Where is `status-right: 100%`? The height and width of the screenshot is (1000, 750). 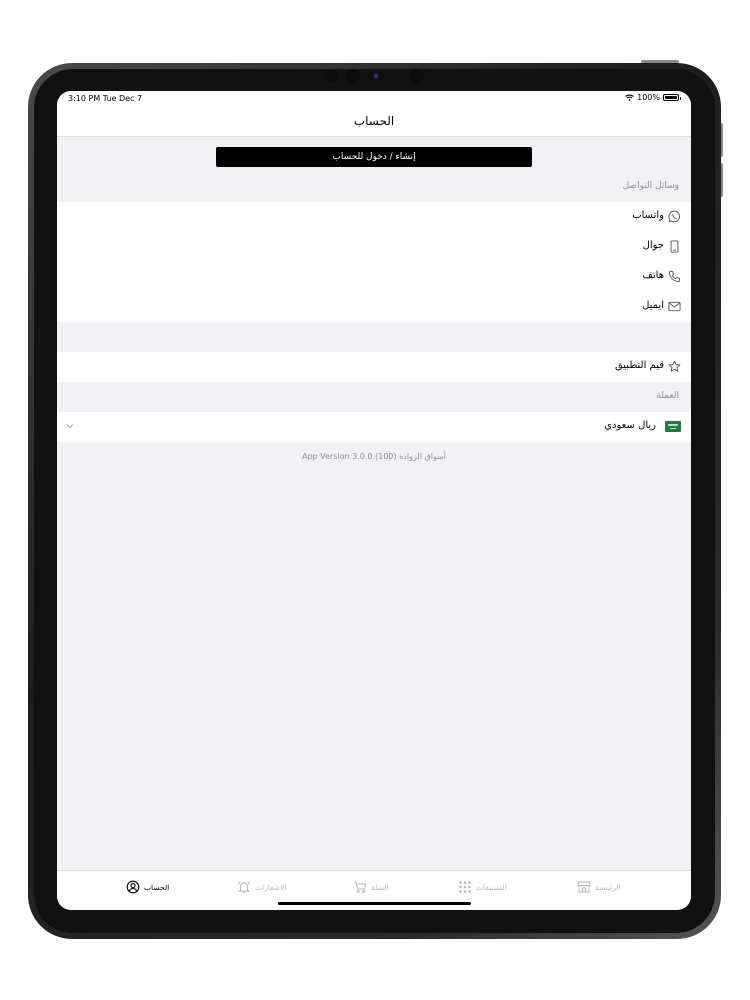 status-right: 100% is located at coordinates (653, 97).